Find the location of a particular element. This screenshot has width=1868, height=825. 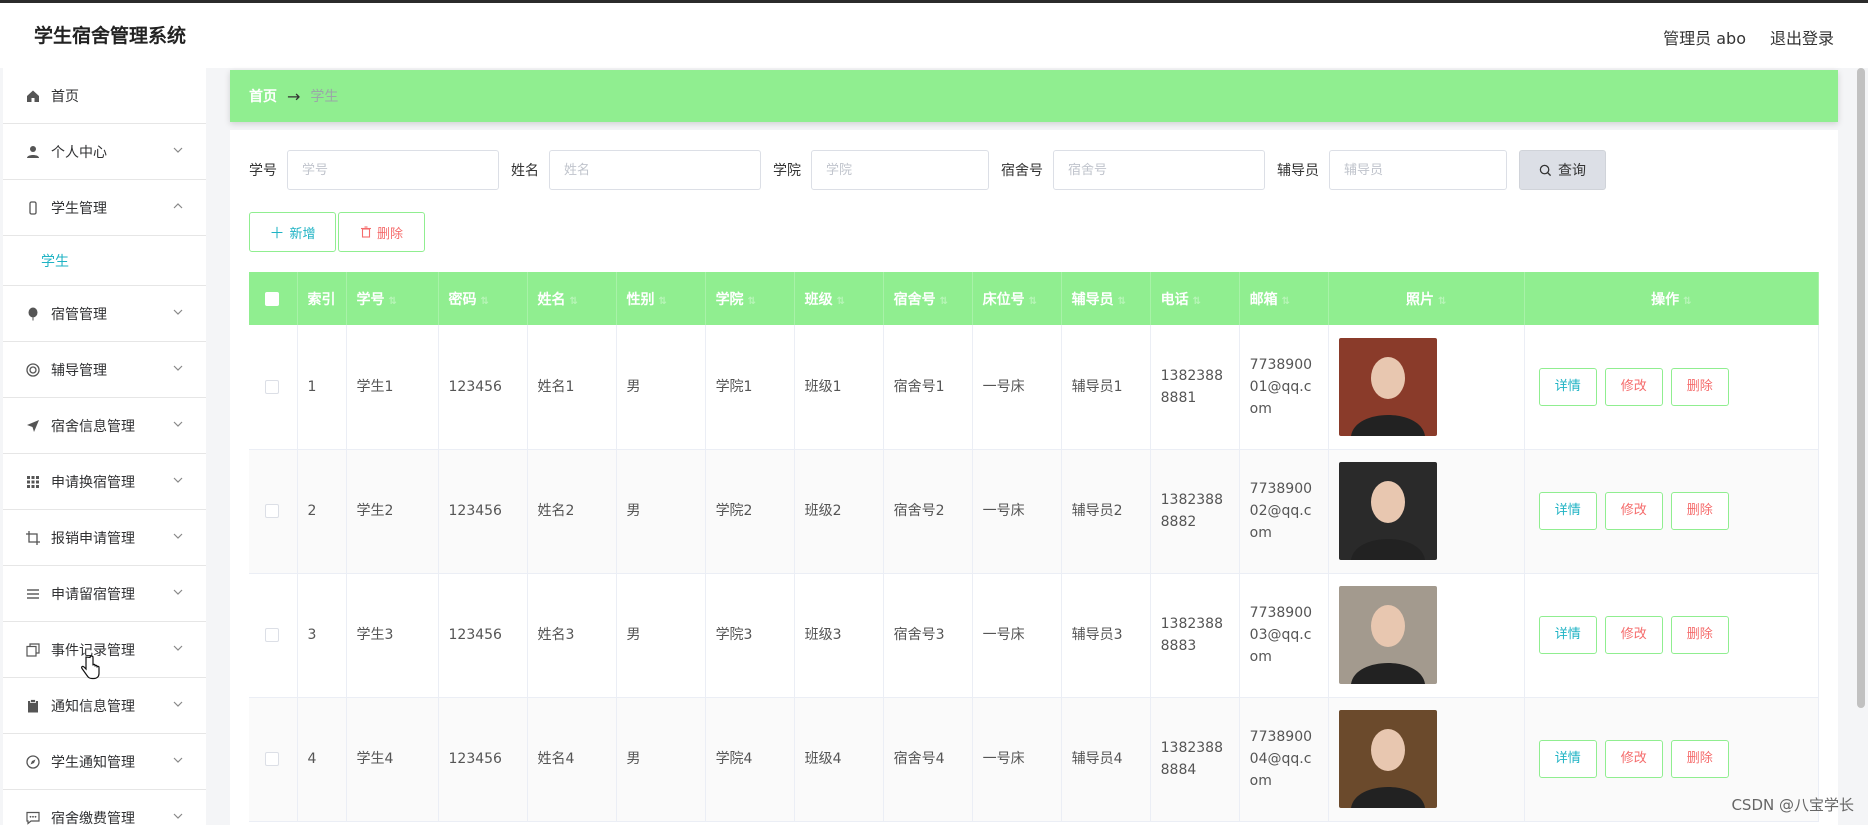

app-title: 学生宿舍管理系统 is located at coordinates (110, 36).